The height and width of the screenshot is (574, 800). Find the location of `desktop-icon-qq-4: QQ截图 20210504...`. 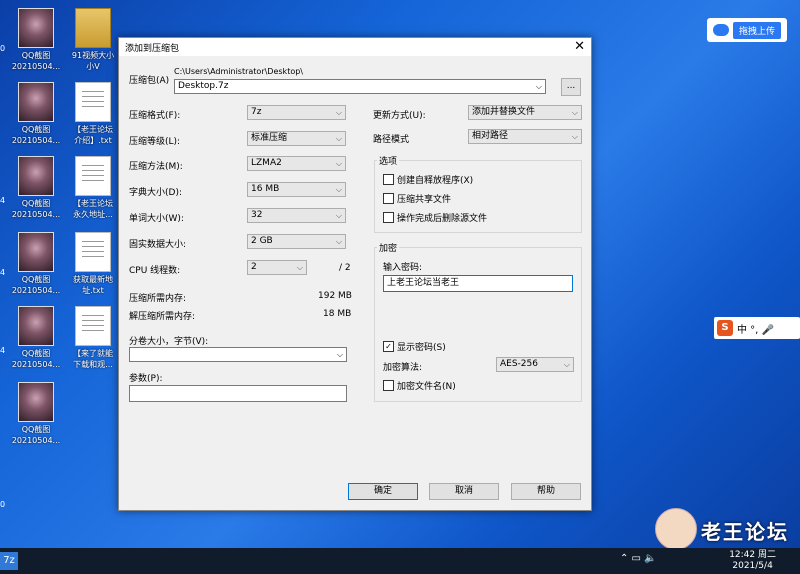

desktop-icon-qq-4: QQ截图 20210504... is located at coordinates (36, 264).